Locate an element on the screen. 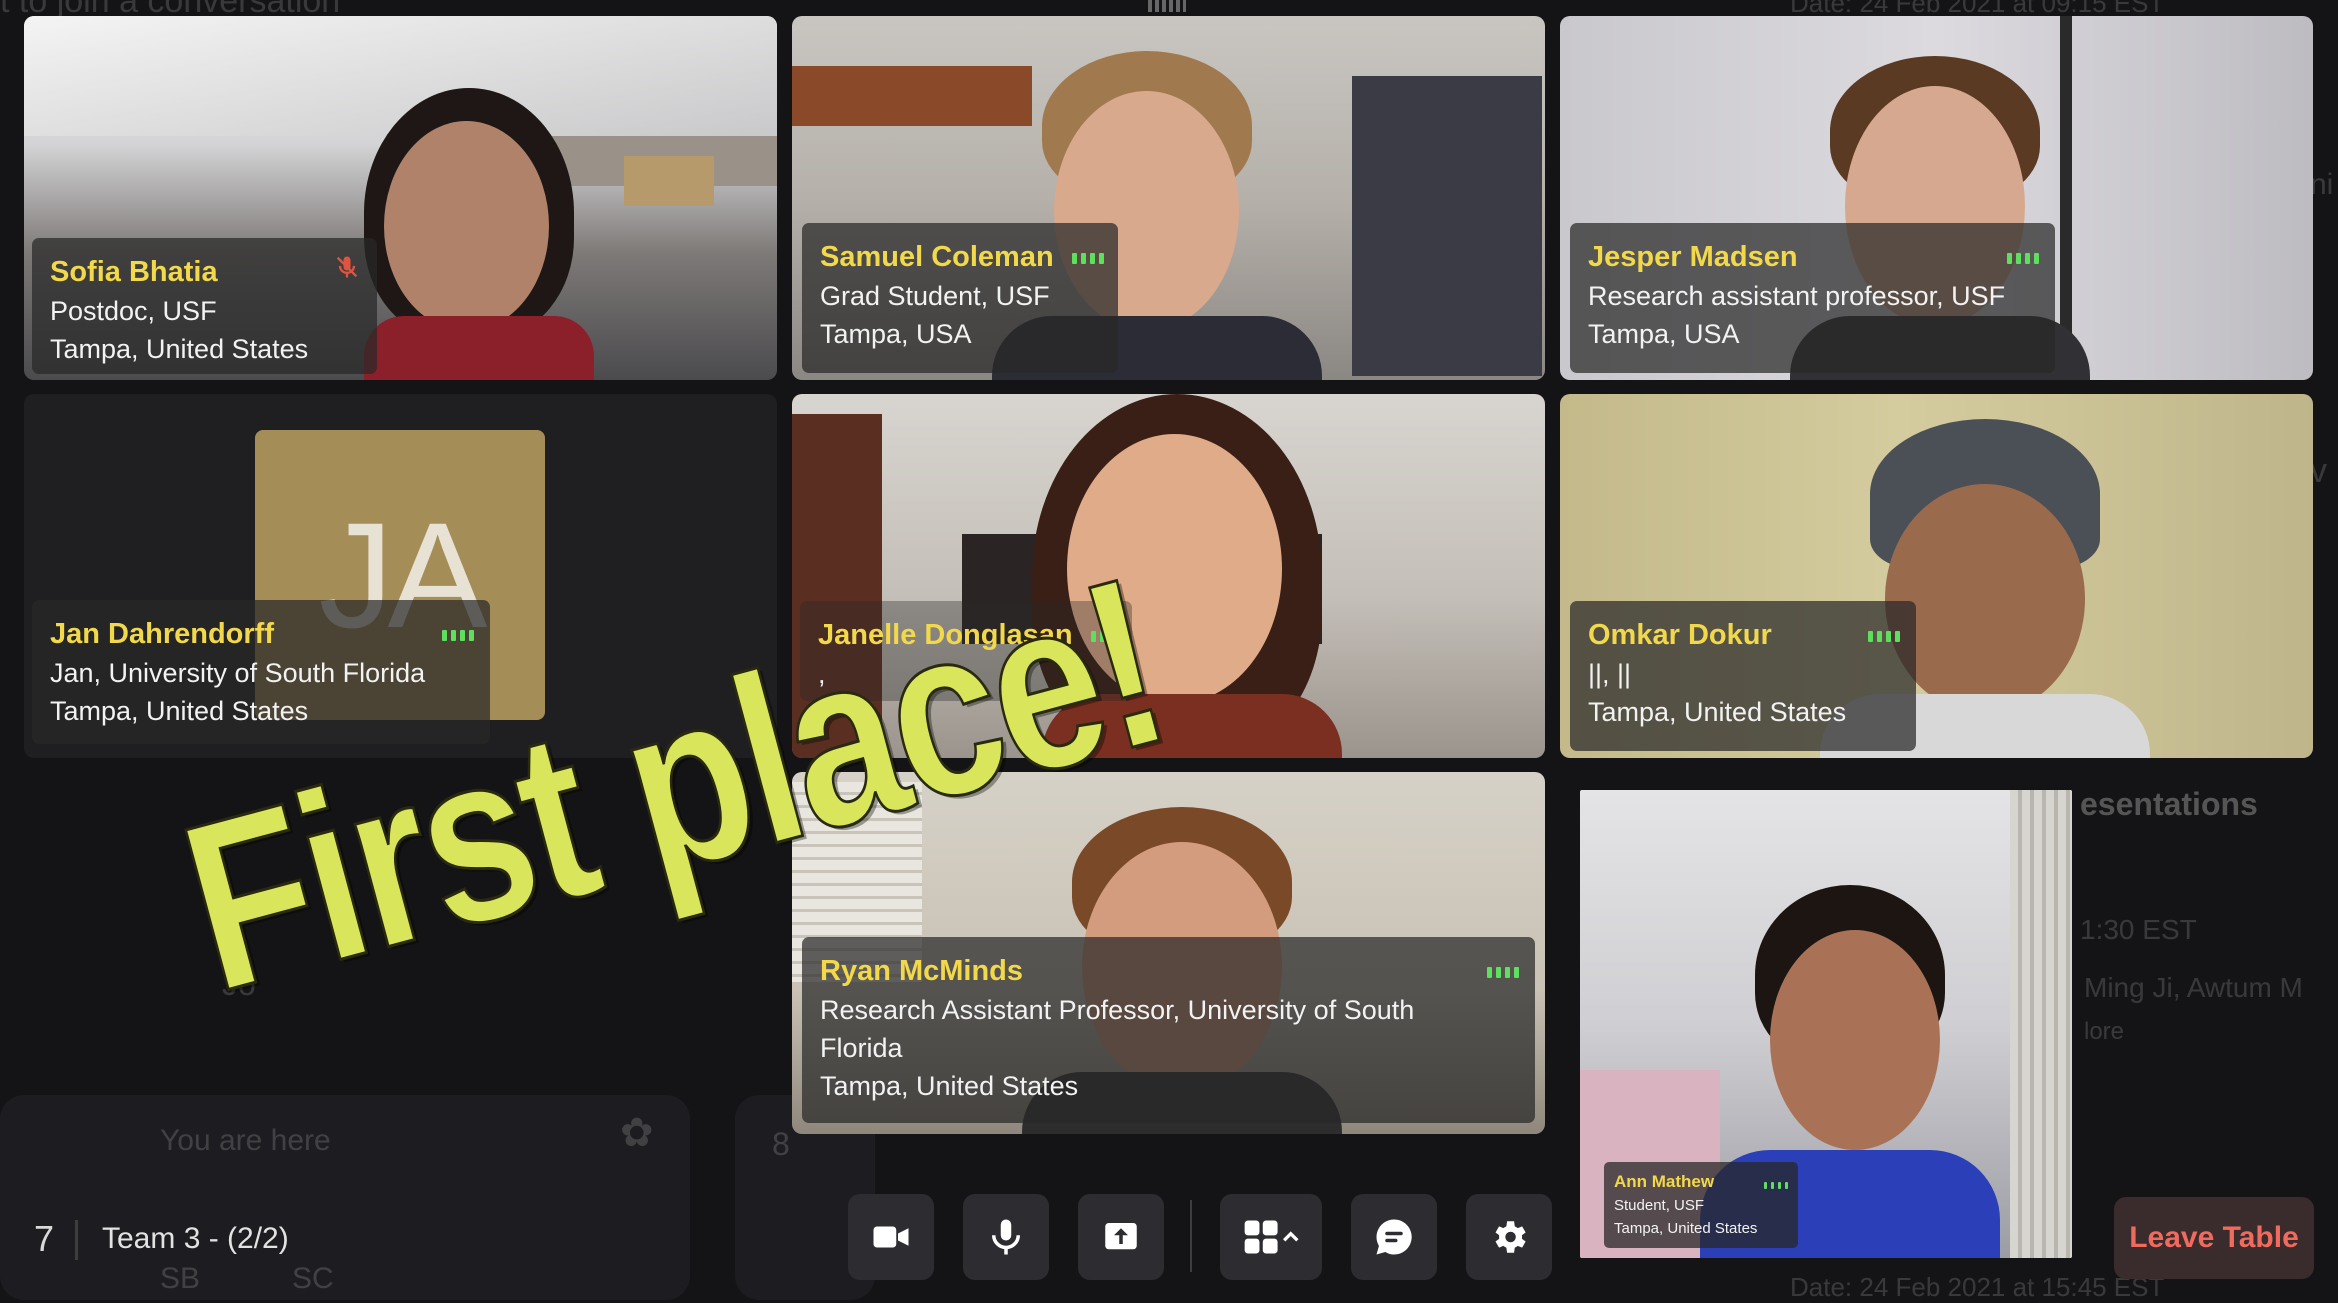  participant-title: Research assistant professor, USF is located at coordinates (1797, 296).